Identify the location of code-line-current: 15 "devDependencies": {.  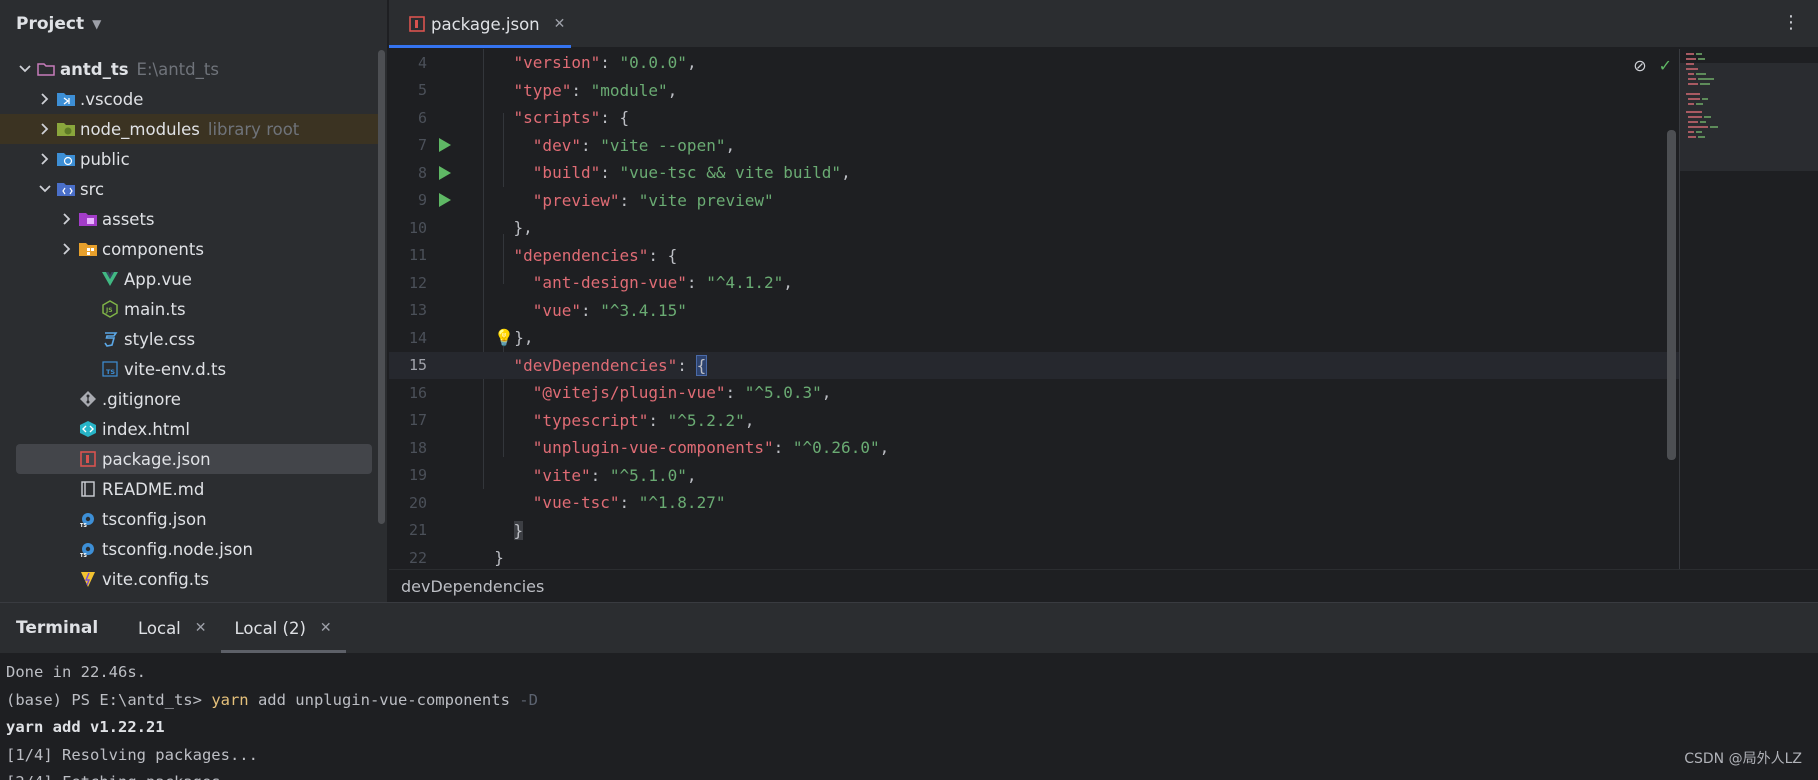
(1034, 365).